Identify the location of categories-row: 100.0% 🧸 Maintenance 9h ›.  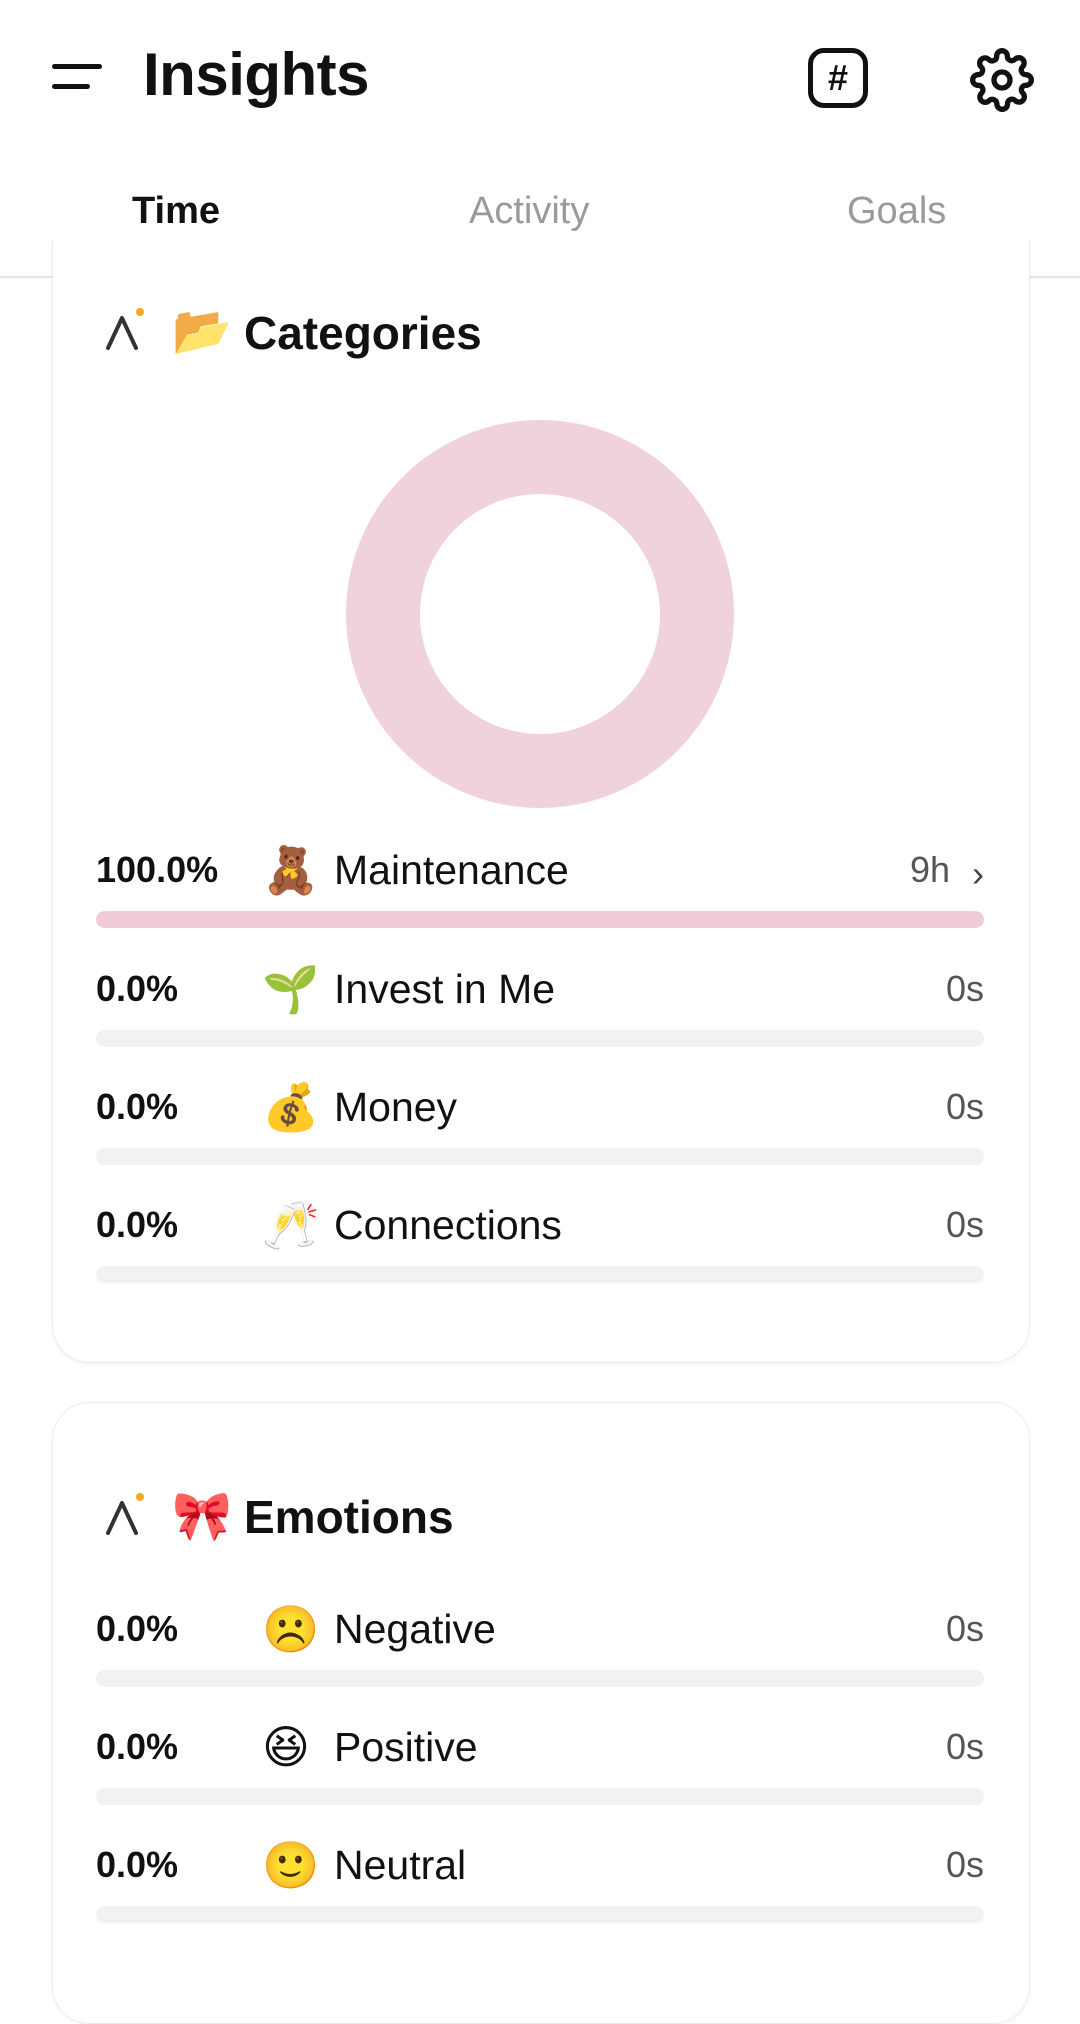
(540, 901).